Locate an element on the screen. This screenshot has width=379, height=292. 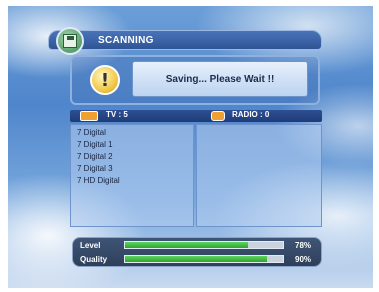
disk-save-icon is located at coordinates (70, 41).